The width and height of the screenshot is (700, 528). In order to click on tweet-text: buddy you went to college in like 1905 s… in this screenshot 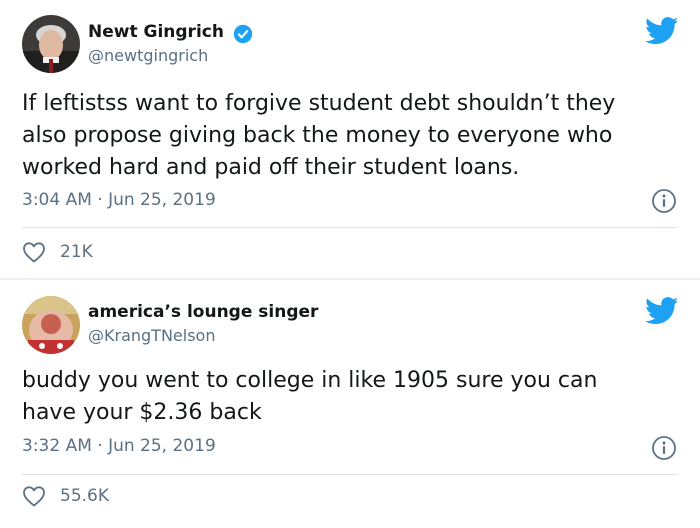, I will do `click(310, 396)`.